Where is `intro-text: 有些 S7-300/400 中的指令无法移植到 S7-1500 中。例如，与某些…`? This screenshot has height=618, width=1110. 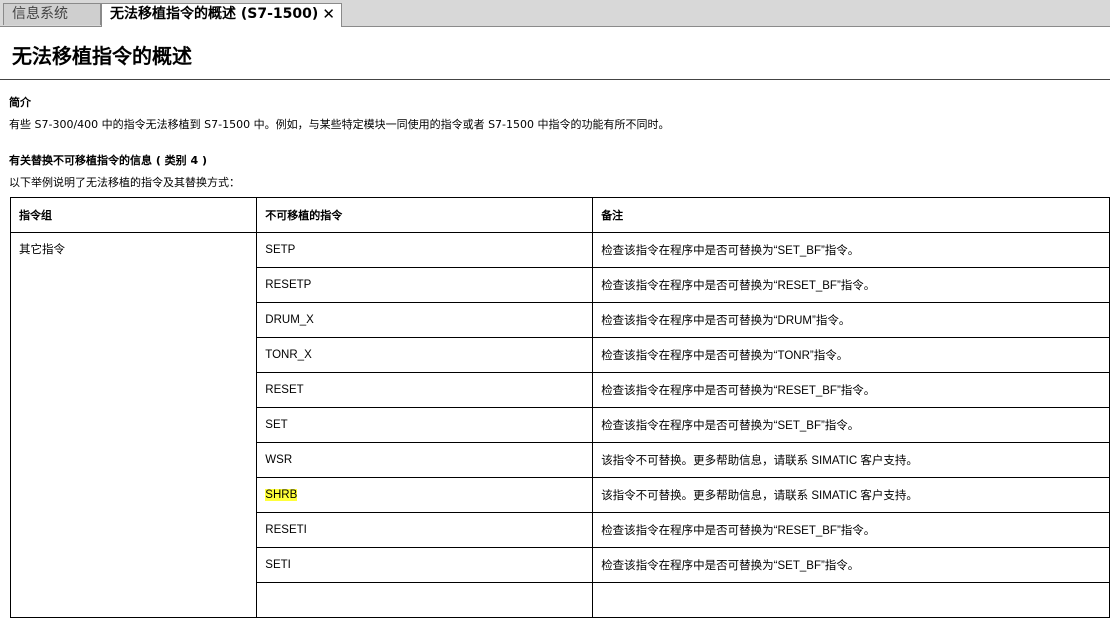
intro-text: 有些 S7-300/400 中的指令无法移植到 S7-1500 中。例如，与某些… is located at coordinates (339, 124).